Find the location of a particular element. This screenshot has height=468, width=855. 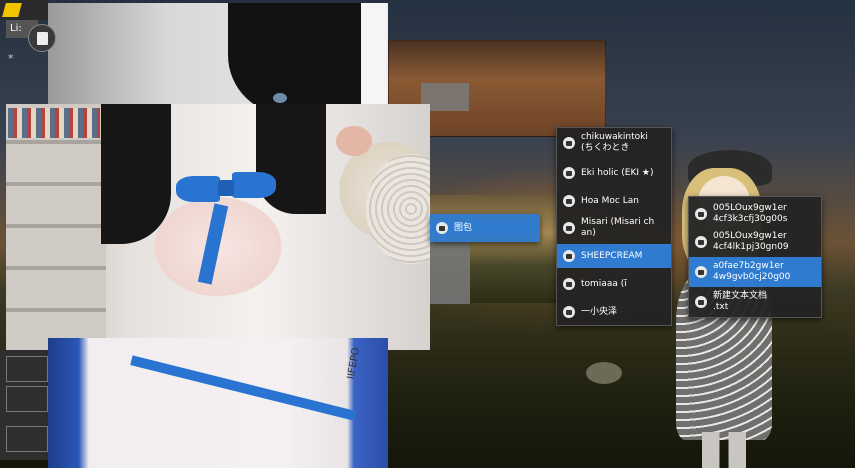

left-dark-panel is located at coordinates (24, 405).